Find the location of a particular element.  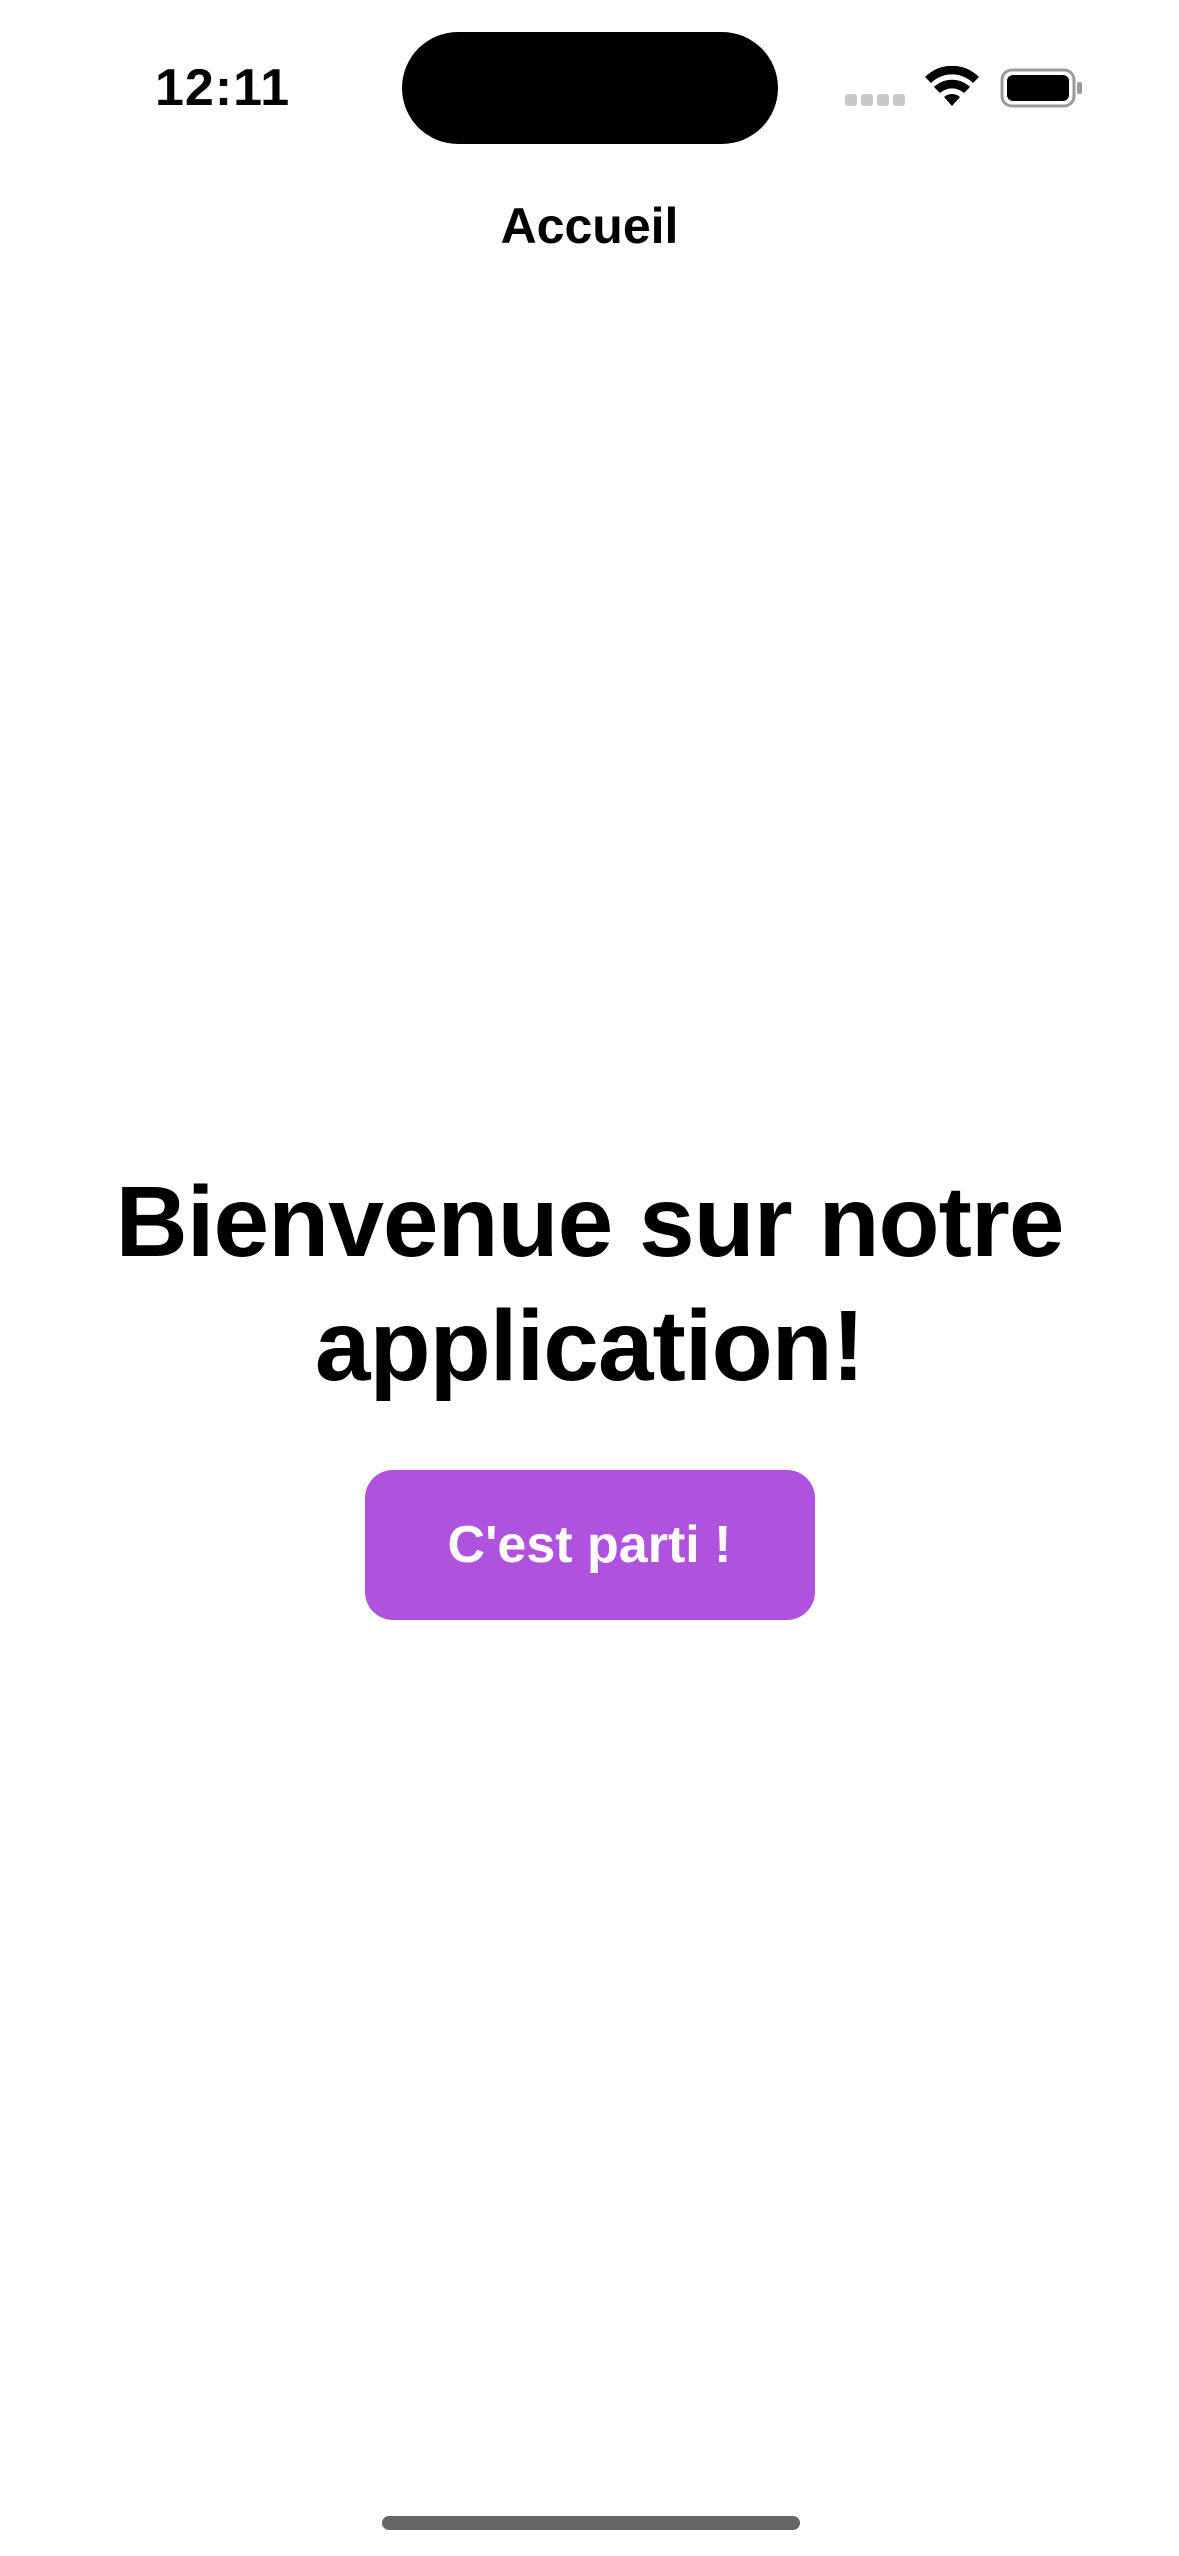

signal-icon is located at coordinates (875, 100).